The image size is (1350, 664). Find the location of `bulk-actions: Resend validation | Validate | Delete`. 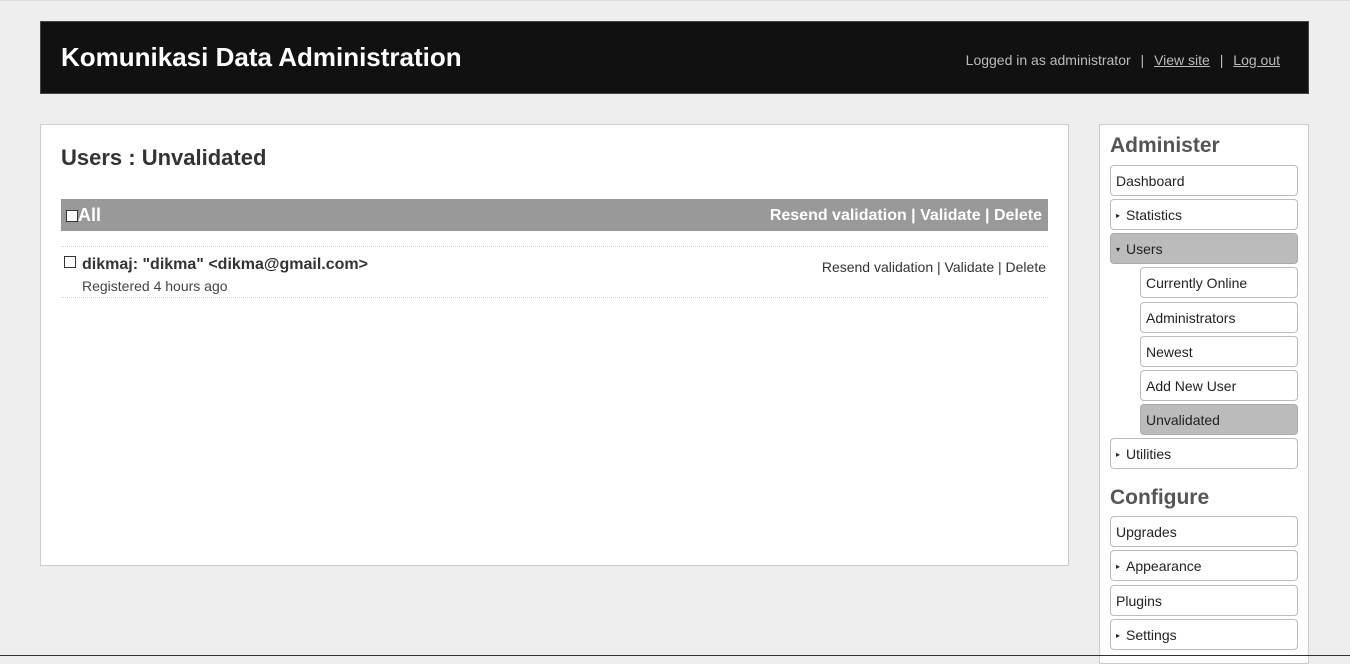

bulk-actions: Resend validation | Validate | Delete is located at coordinates (906, 216).